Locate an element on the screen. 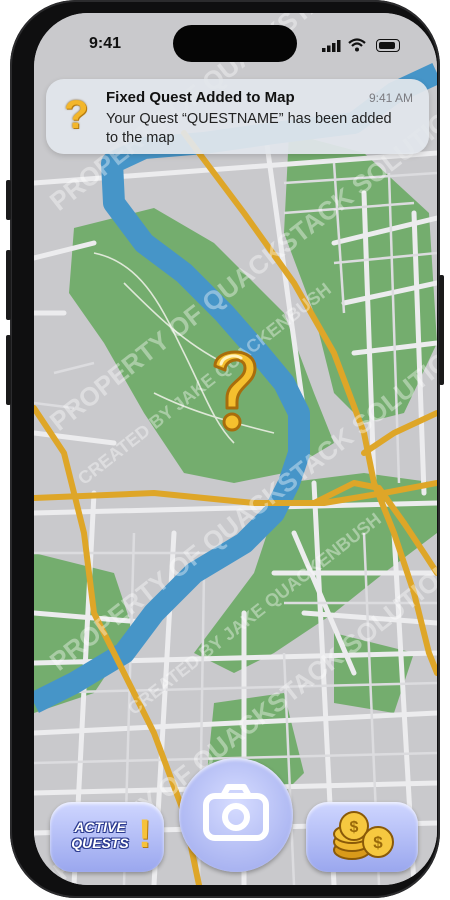 The width and height of the screenshot is (450, 900). wifi-icon is located at coordinates (357, 45).